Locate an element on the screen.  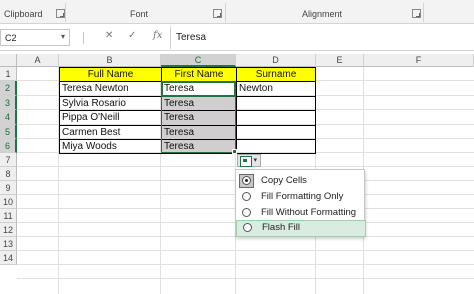
menu-item-label: Flash Fill is located at coordinates (281, 227).